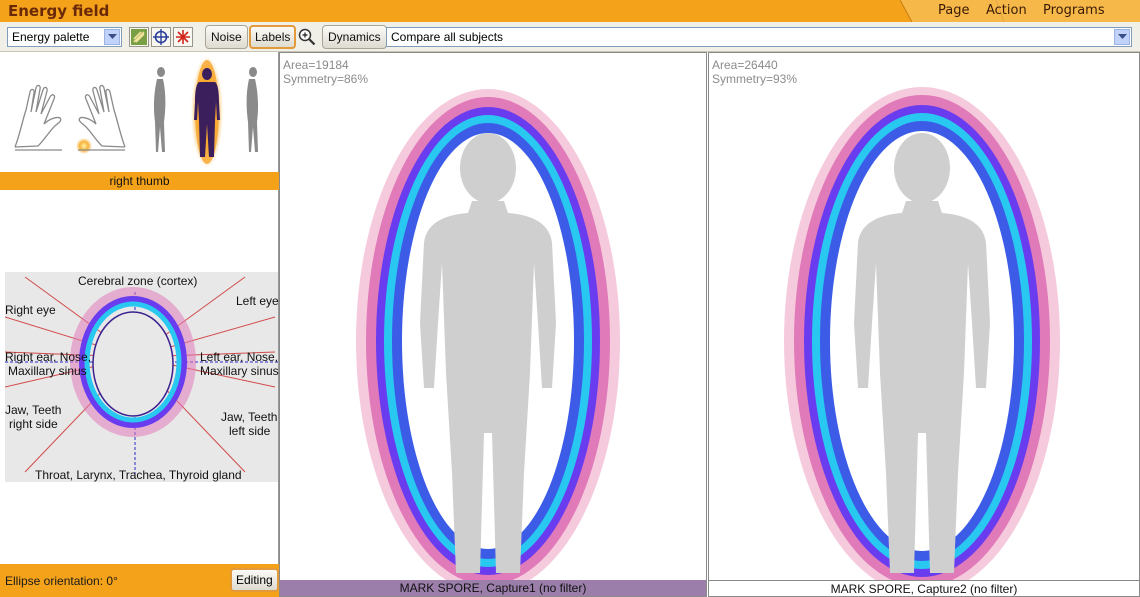 Image resolution: width=1140 pixels, height=597 pixels. I want to click on zone-left-eye: Left eye, so click(257, 301).